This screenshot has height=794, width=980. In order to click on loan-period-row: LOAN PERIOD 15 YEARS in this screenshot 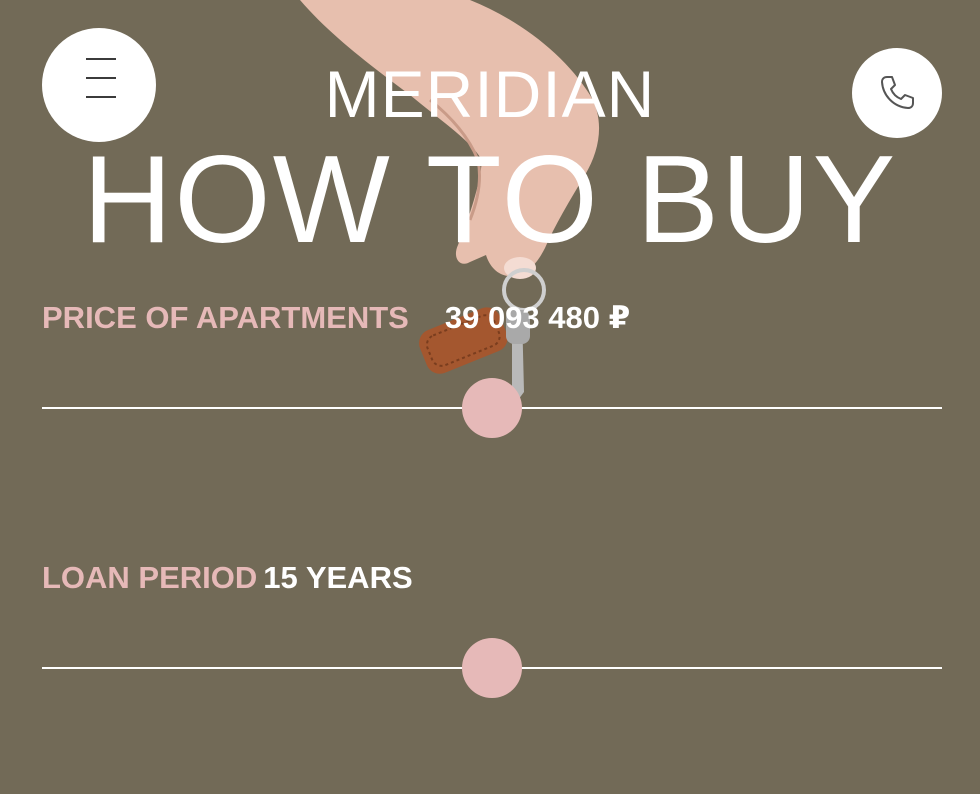, I will do `click(227, 578)`.